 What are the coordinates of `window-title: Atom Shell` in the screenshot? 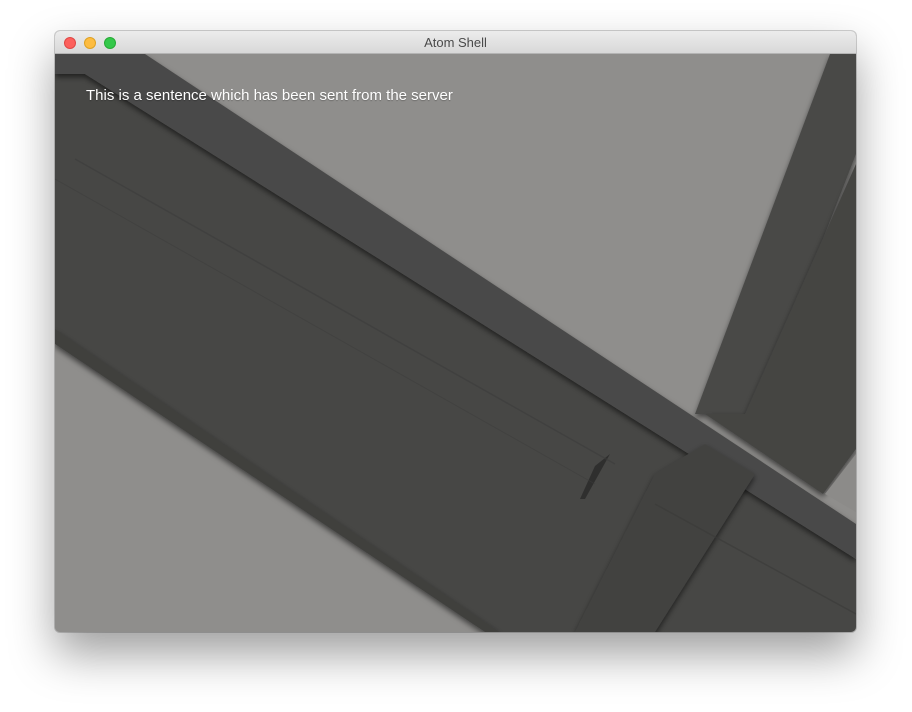 It's located at (455, 42).